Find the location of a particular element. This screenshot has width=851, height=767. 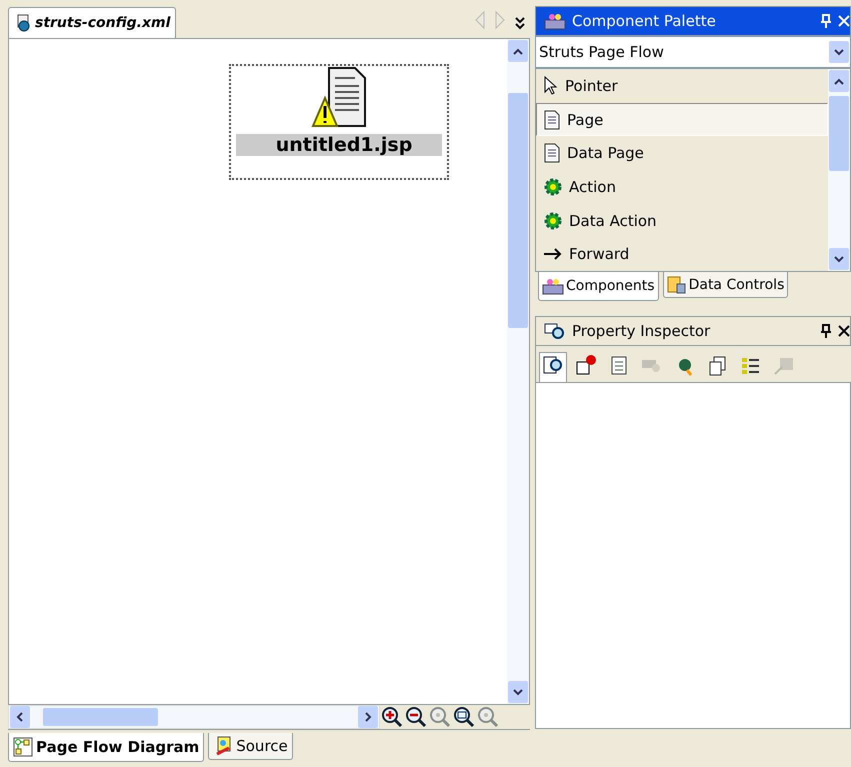

horizontal-scrollbar is located at coordinates (194, 717).